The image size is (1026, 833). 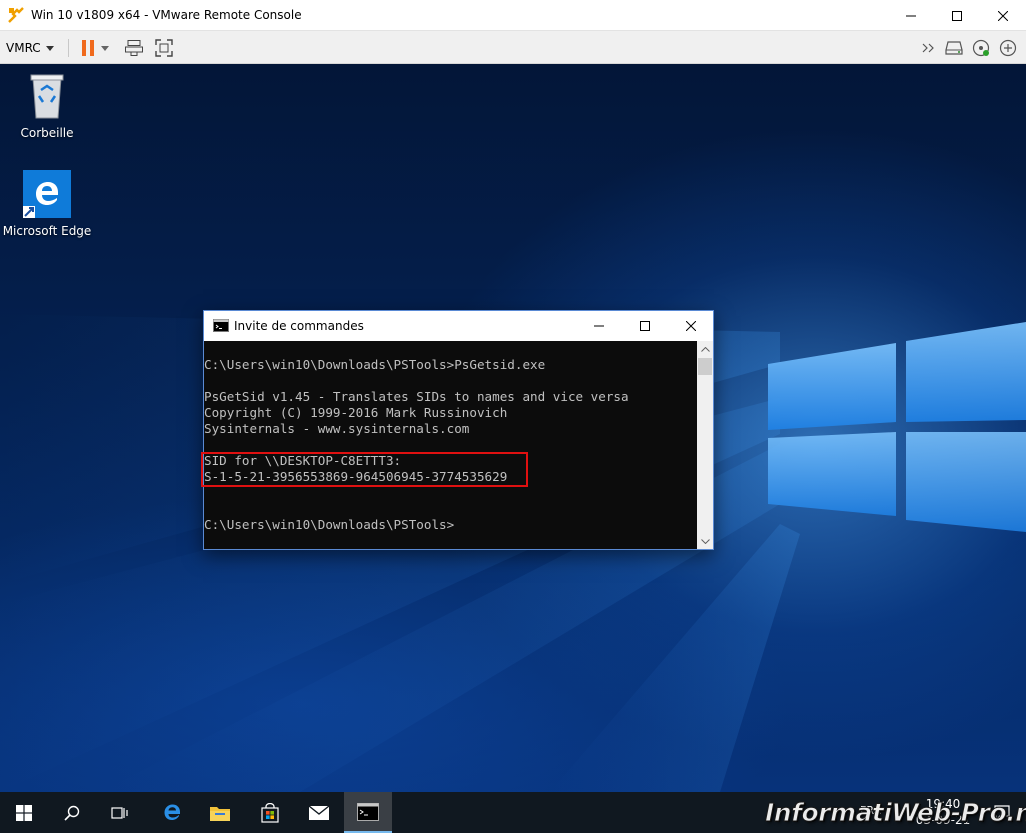 I want to click on network-icon, so click(x=1008, y=48).